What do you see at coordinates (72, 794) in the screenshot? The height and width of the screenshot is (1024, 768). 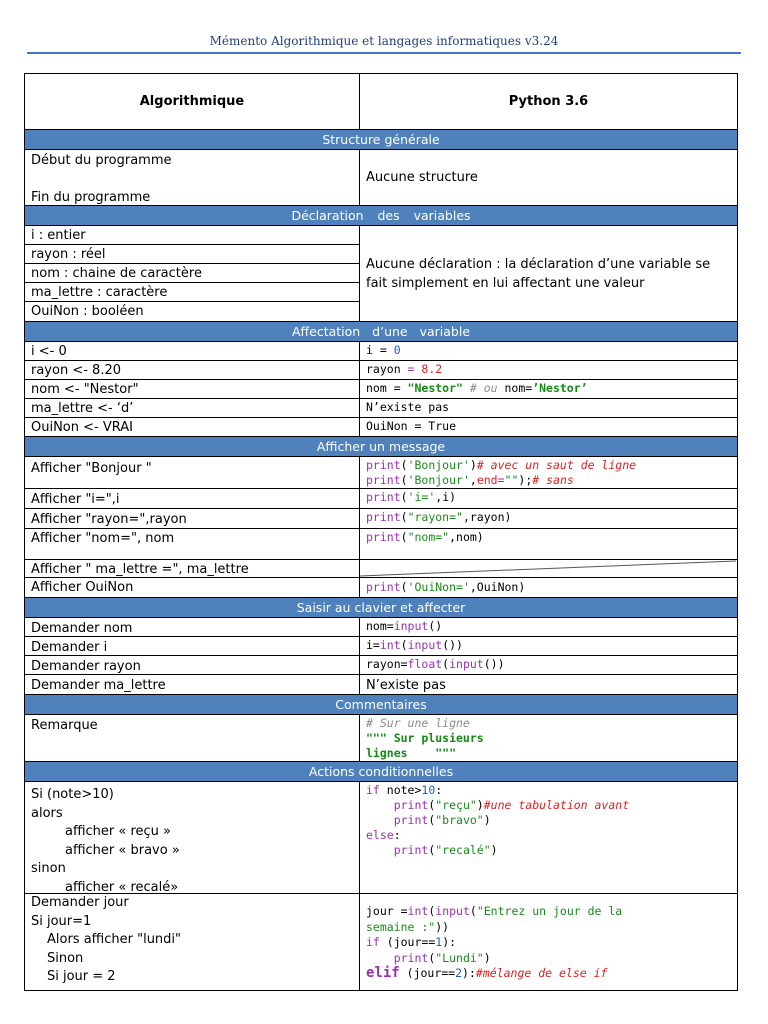 I see `algo-line: Si (note>10)` at bounding box center [72, 794].